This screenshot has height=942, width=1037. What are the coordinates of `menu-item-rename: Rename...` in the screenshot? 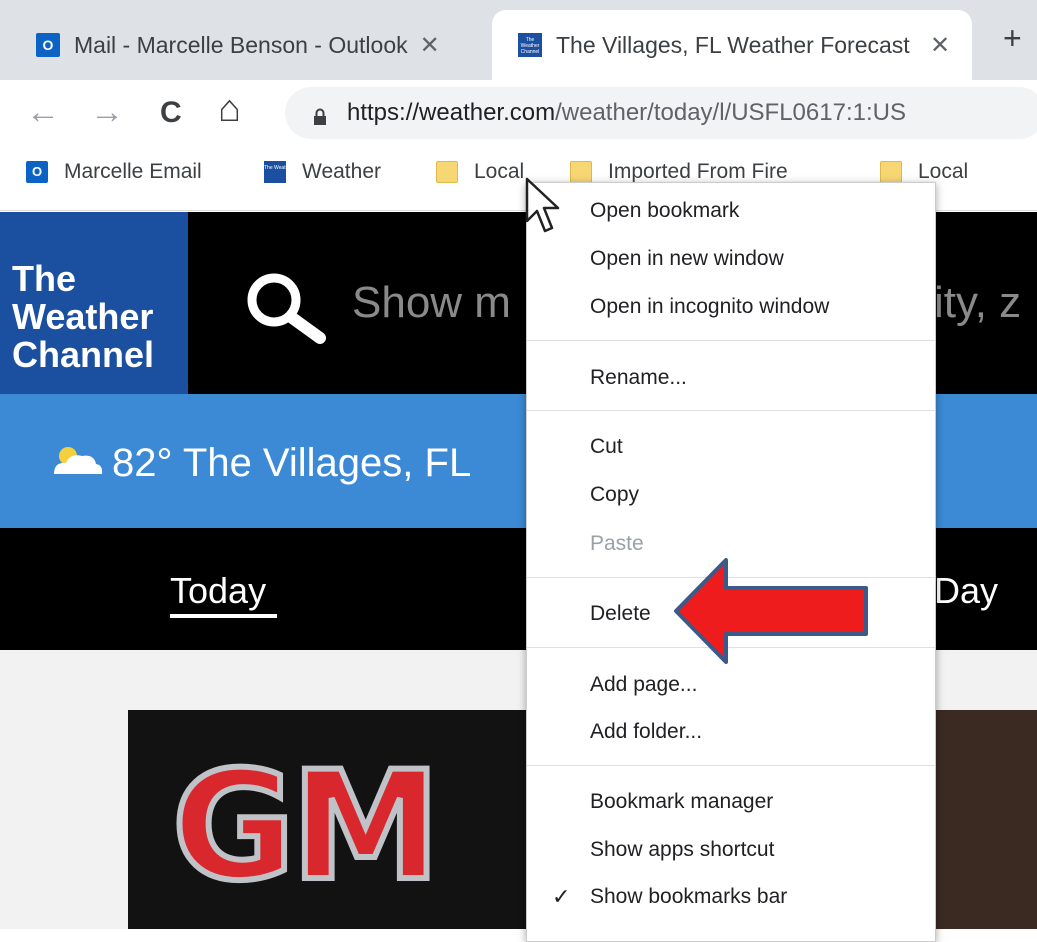 It's located at (638, 378).